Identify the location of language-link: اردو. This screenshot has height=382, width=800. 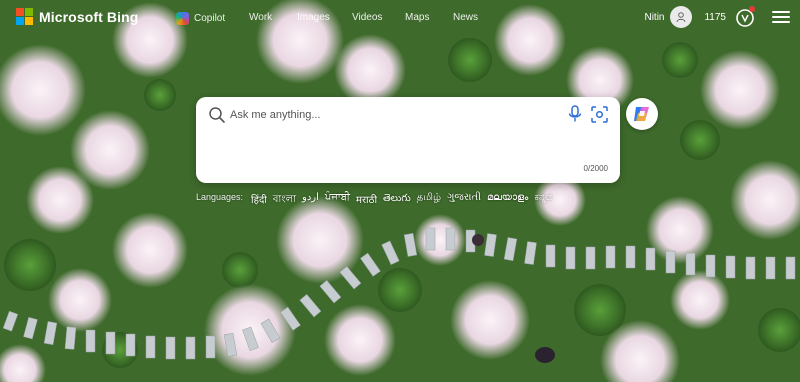
(310, 200).